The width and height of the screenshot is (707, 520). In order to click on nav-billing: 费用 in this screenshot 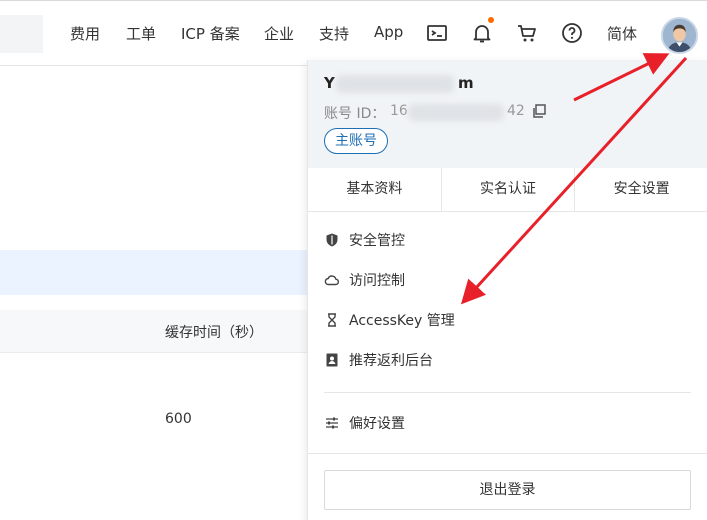, I will do `click(85, 33)`.